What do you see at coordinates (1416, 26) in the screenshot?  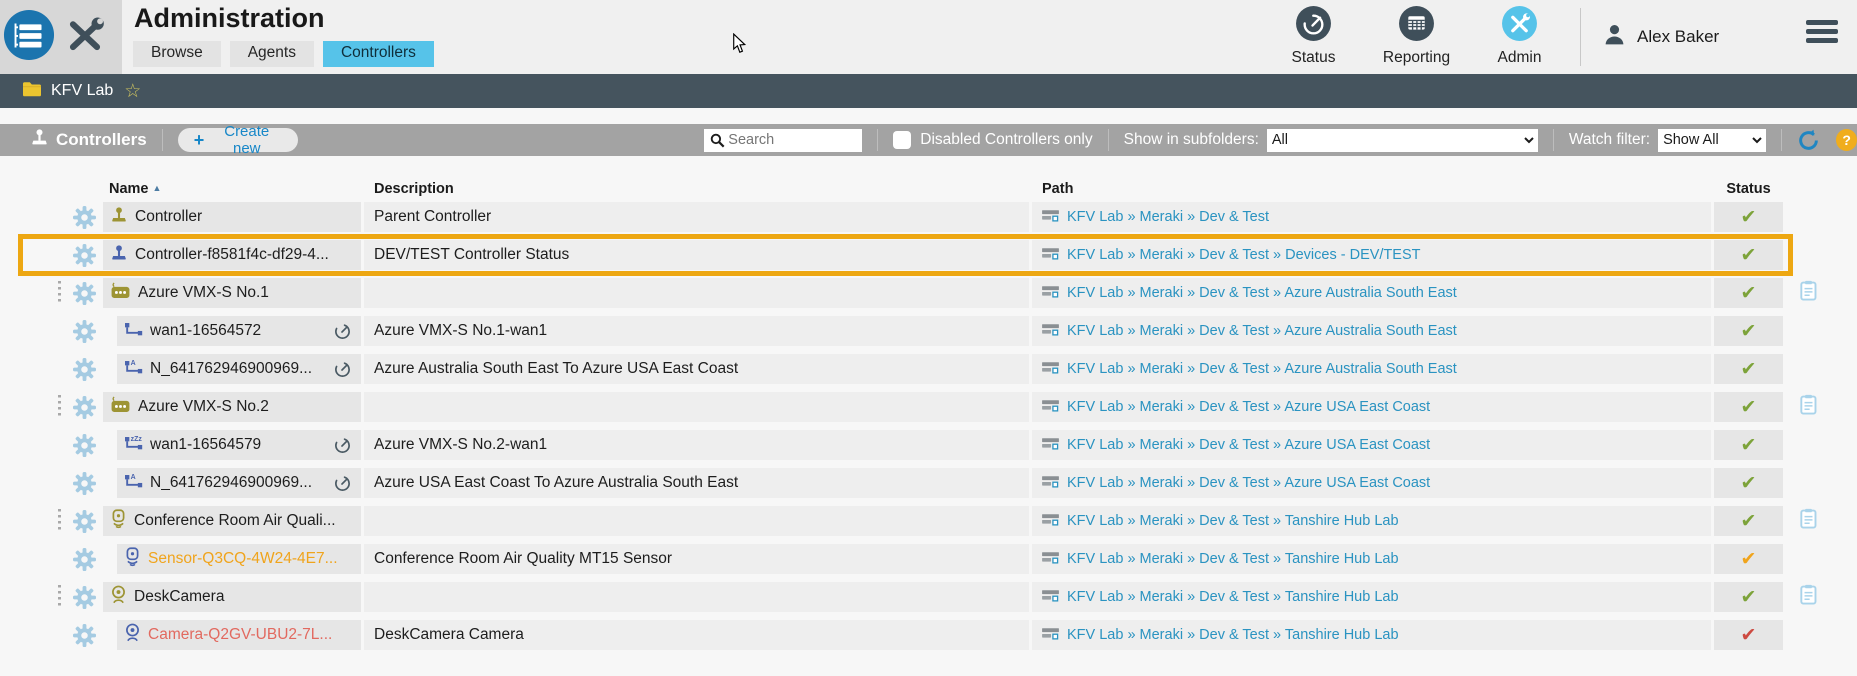 I see `report-grid-icon` at bounding box center [1416, 26].